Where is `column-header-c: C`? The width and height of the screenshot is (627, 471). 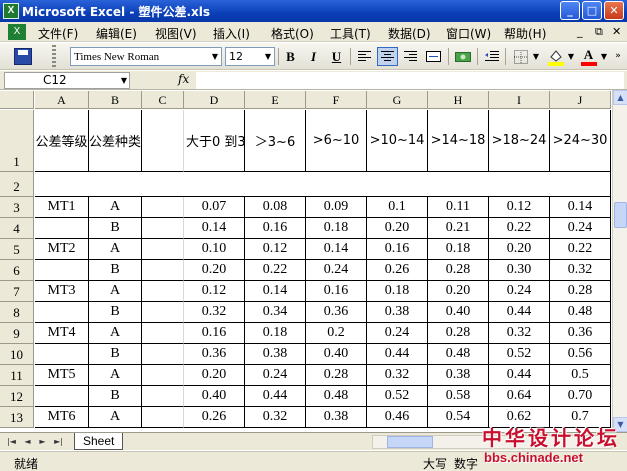 column-header-c: C is located at coordinates (163, 100).